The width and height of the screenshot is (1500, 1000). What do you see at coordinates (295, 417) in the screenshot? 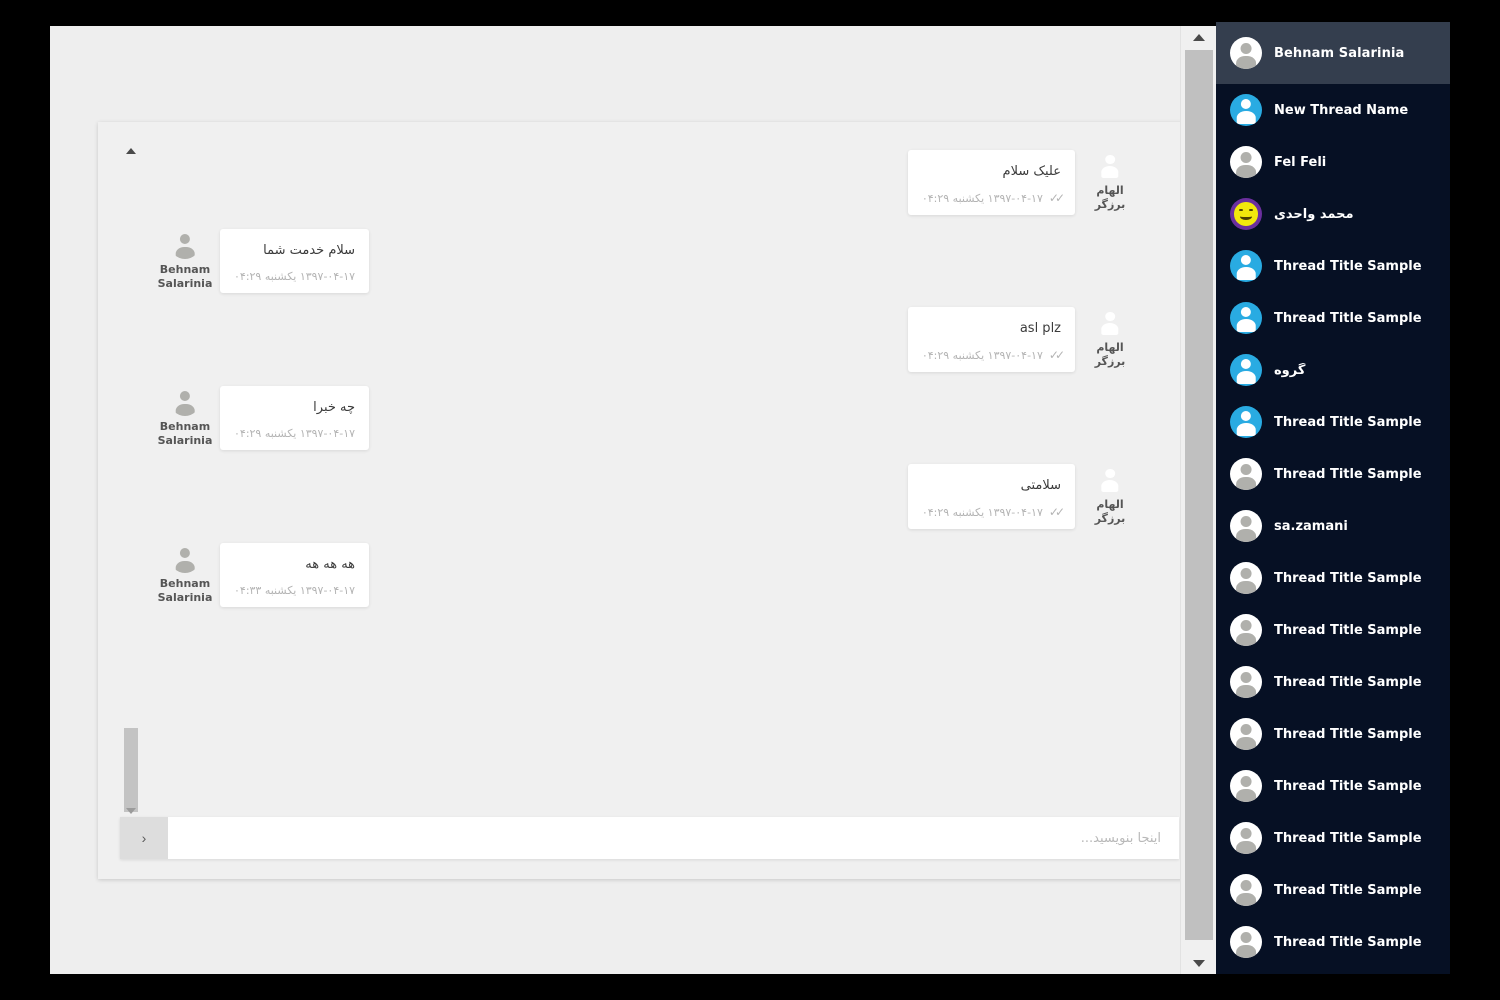
I see `message-bubble: چه خبرا ۱۳۹۷-۰۴-۱۷ یکشنبه ۰۴:۲۹` at bounding box center [295, 417].